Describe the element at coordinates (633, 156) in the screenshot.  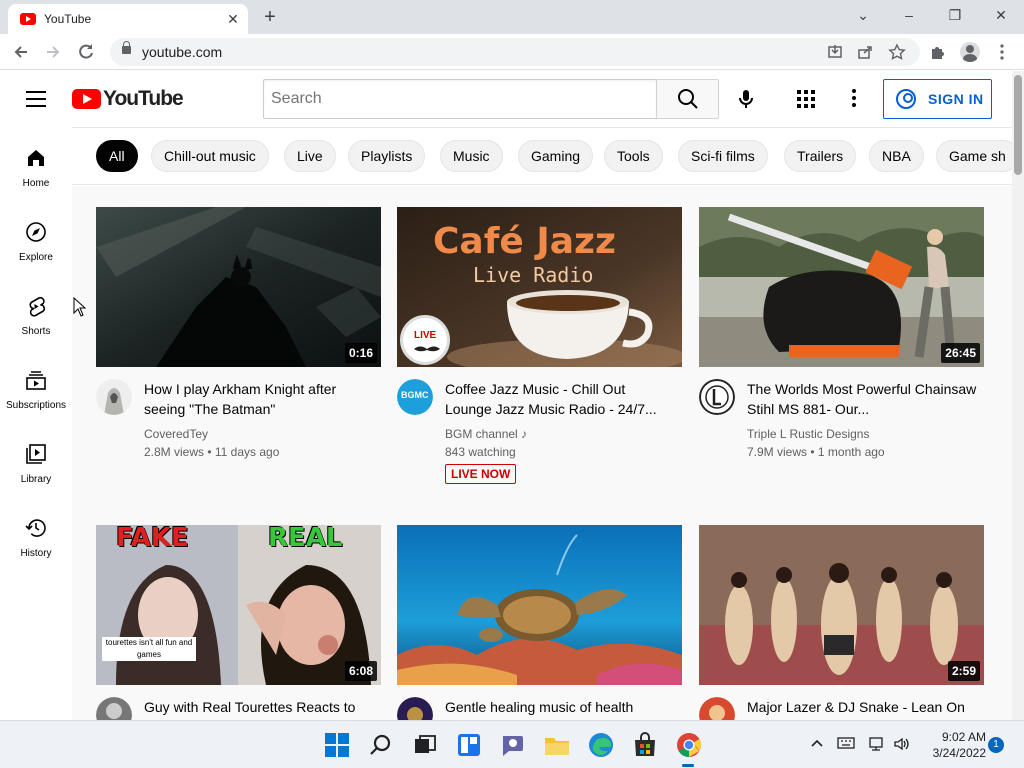
I see `chip-tools: Tools` at that location.